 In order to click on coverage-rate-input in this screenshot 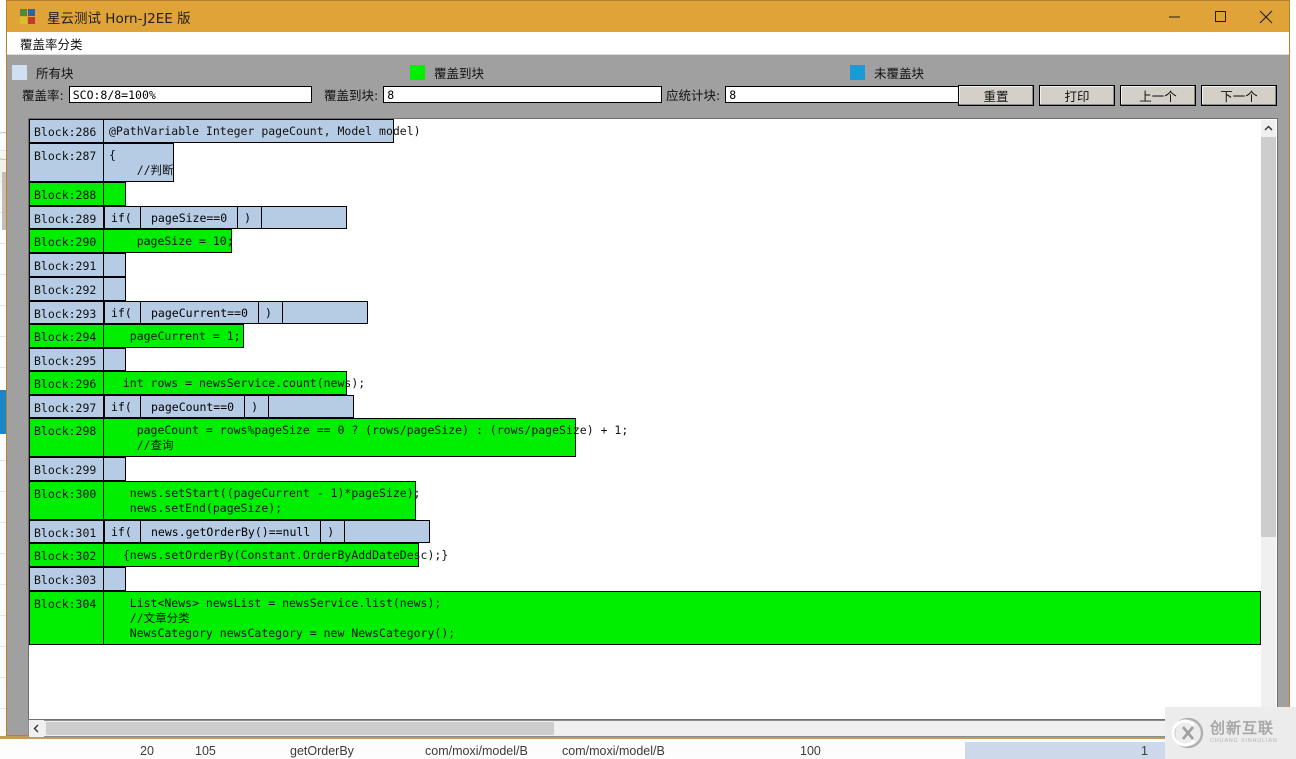, I will do `click(190, 94)`.